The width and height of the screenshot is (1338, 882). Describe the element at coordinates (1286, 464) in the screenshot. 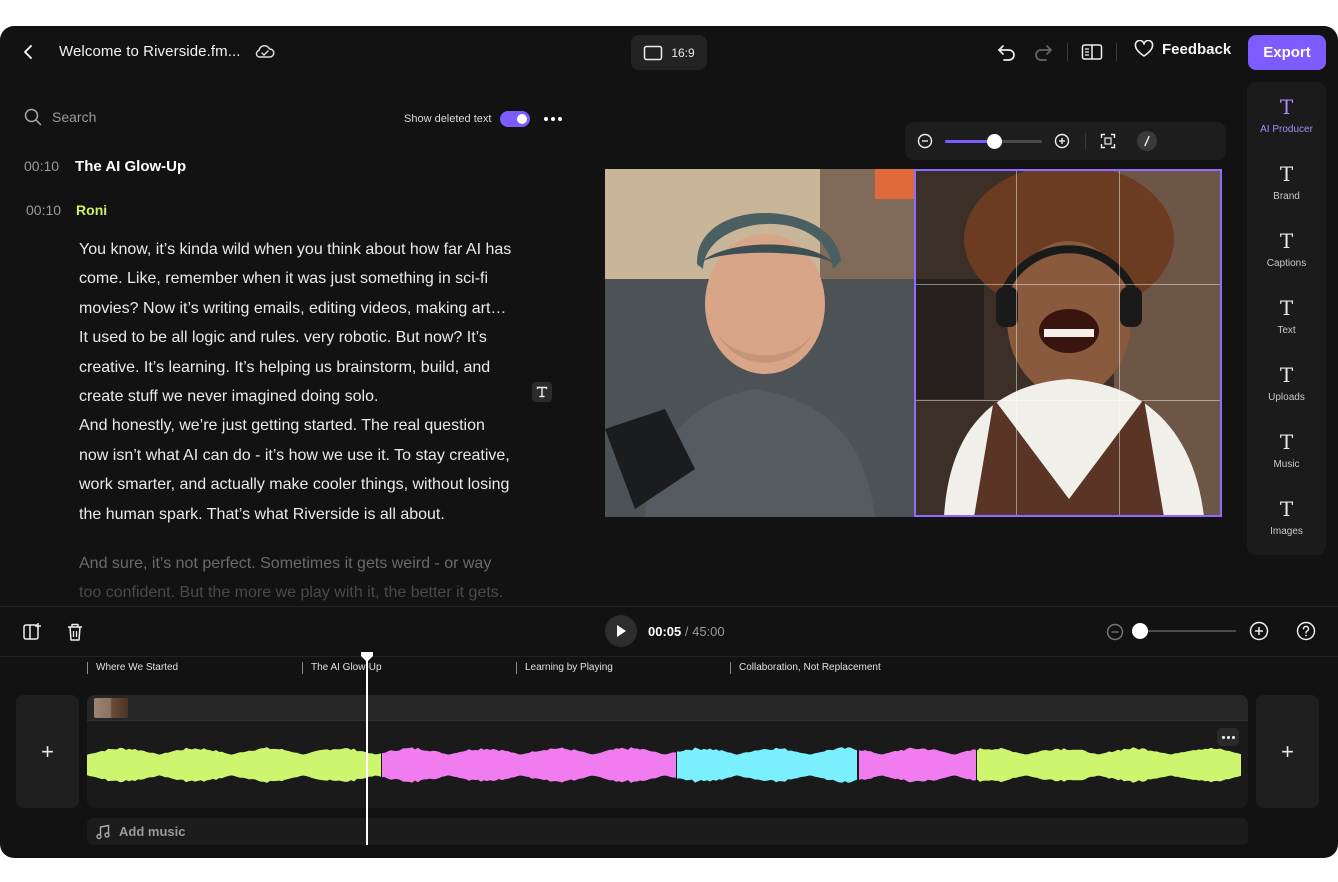

I see `rail-item-label: Music` at that location.